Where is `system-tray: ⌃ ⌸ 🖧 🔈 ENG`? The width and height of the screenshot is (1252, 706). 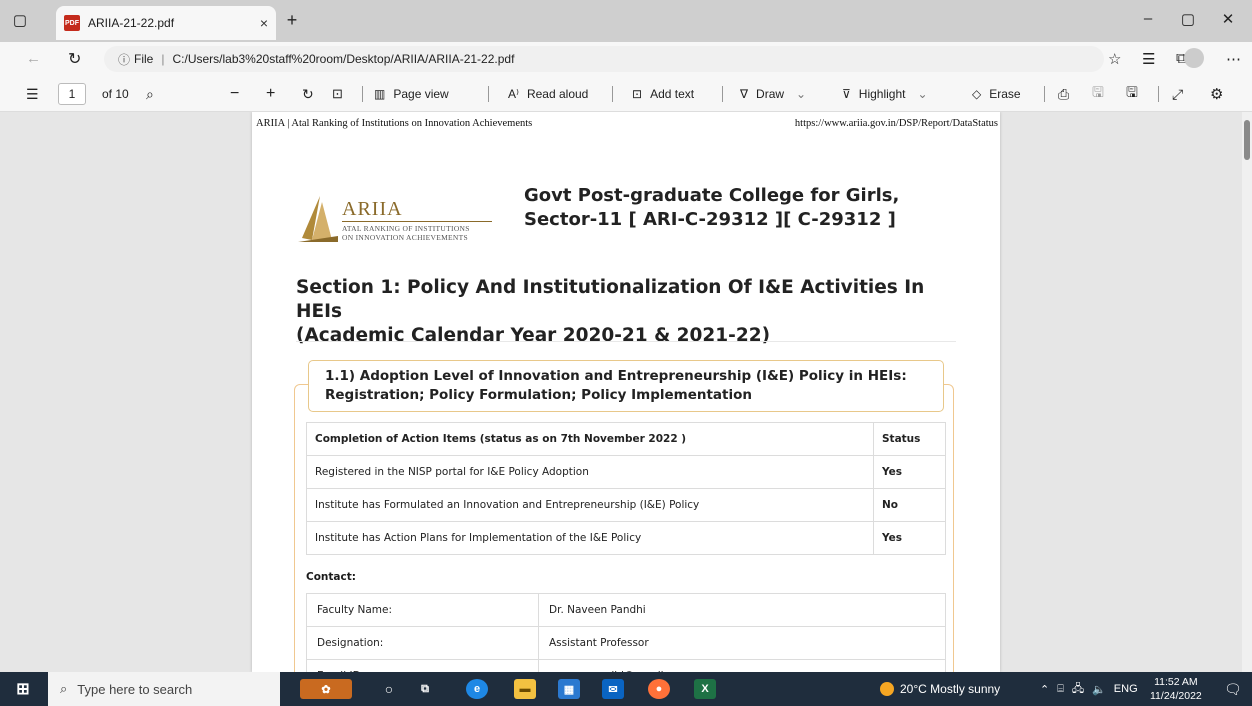 system-tray: ⌃ ⌸ 🖧 🔈 ENG is located at coordinates (1089, 689).